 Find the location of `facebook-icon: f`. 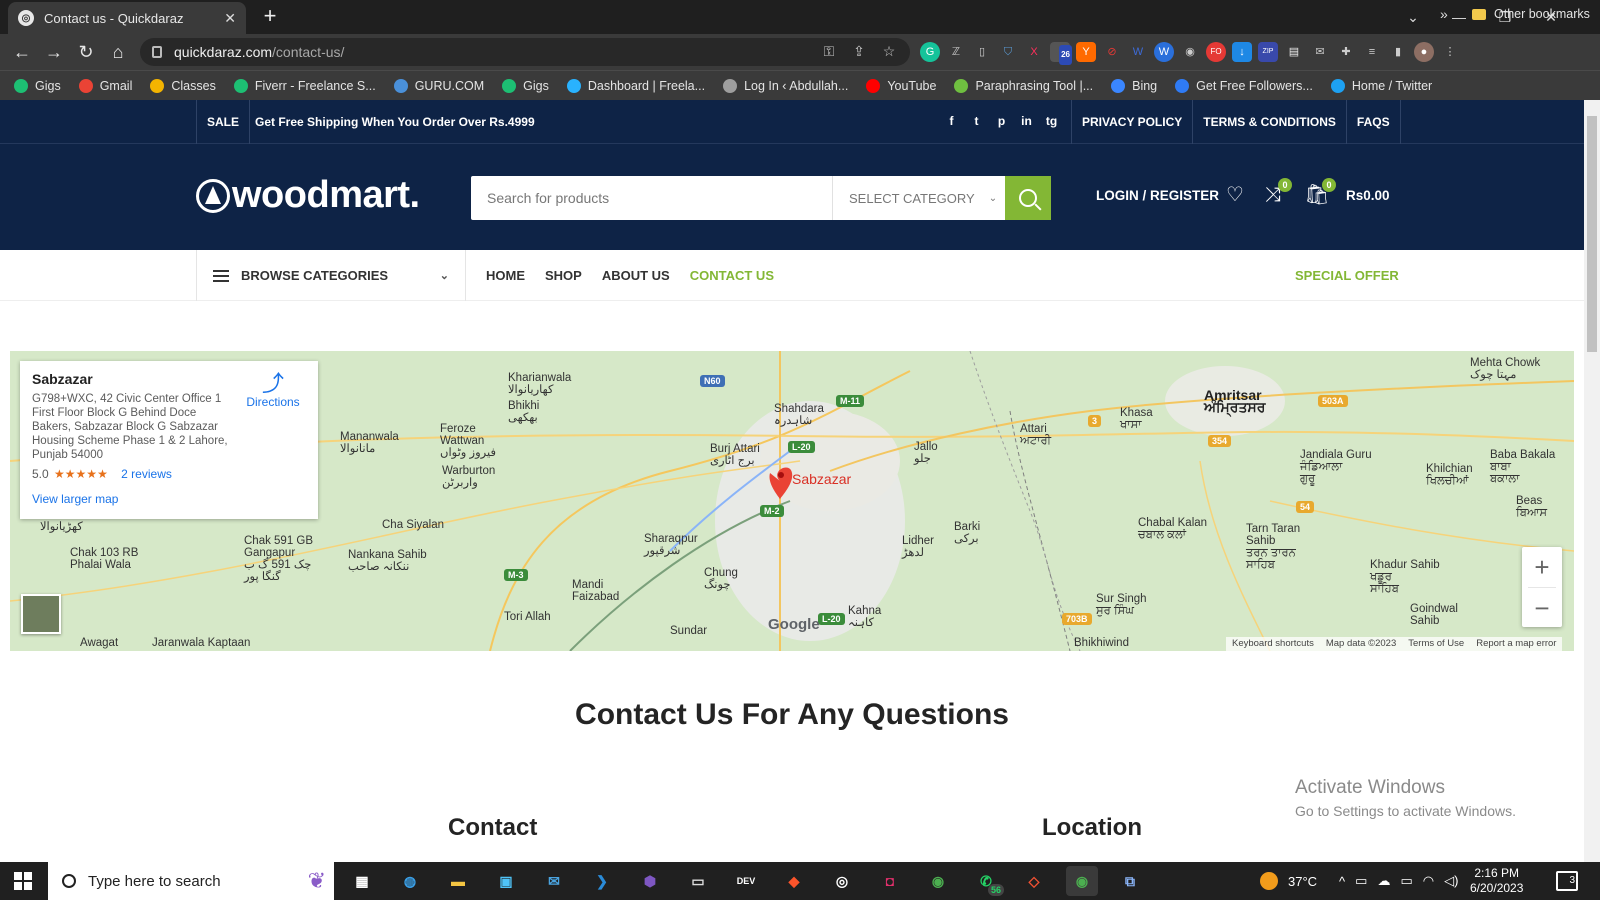

facebook-icon: f is located at coordinates (951, 121).